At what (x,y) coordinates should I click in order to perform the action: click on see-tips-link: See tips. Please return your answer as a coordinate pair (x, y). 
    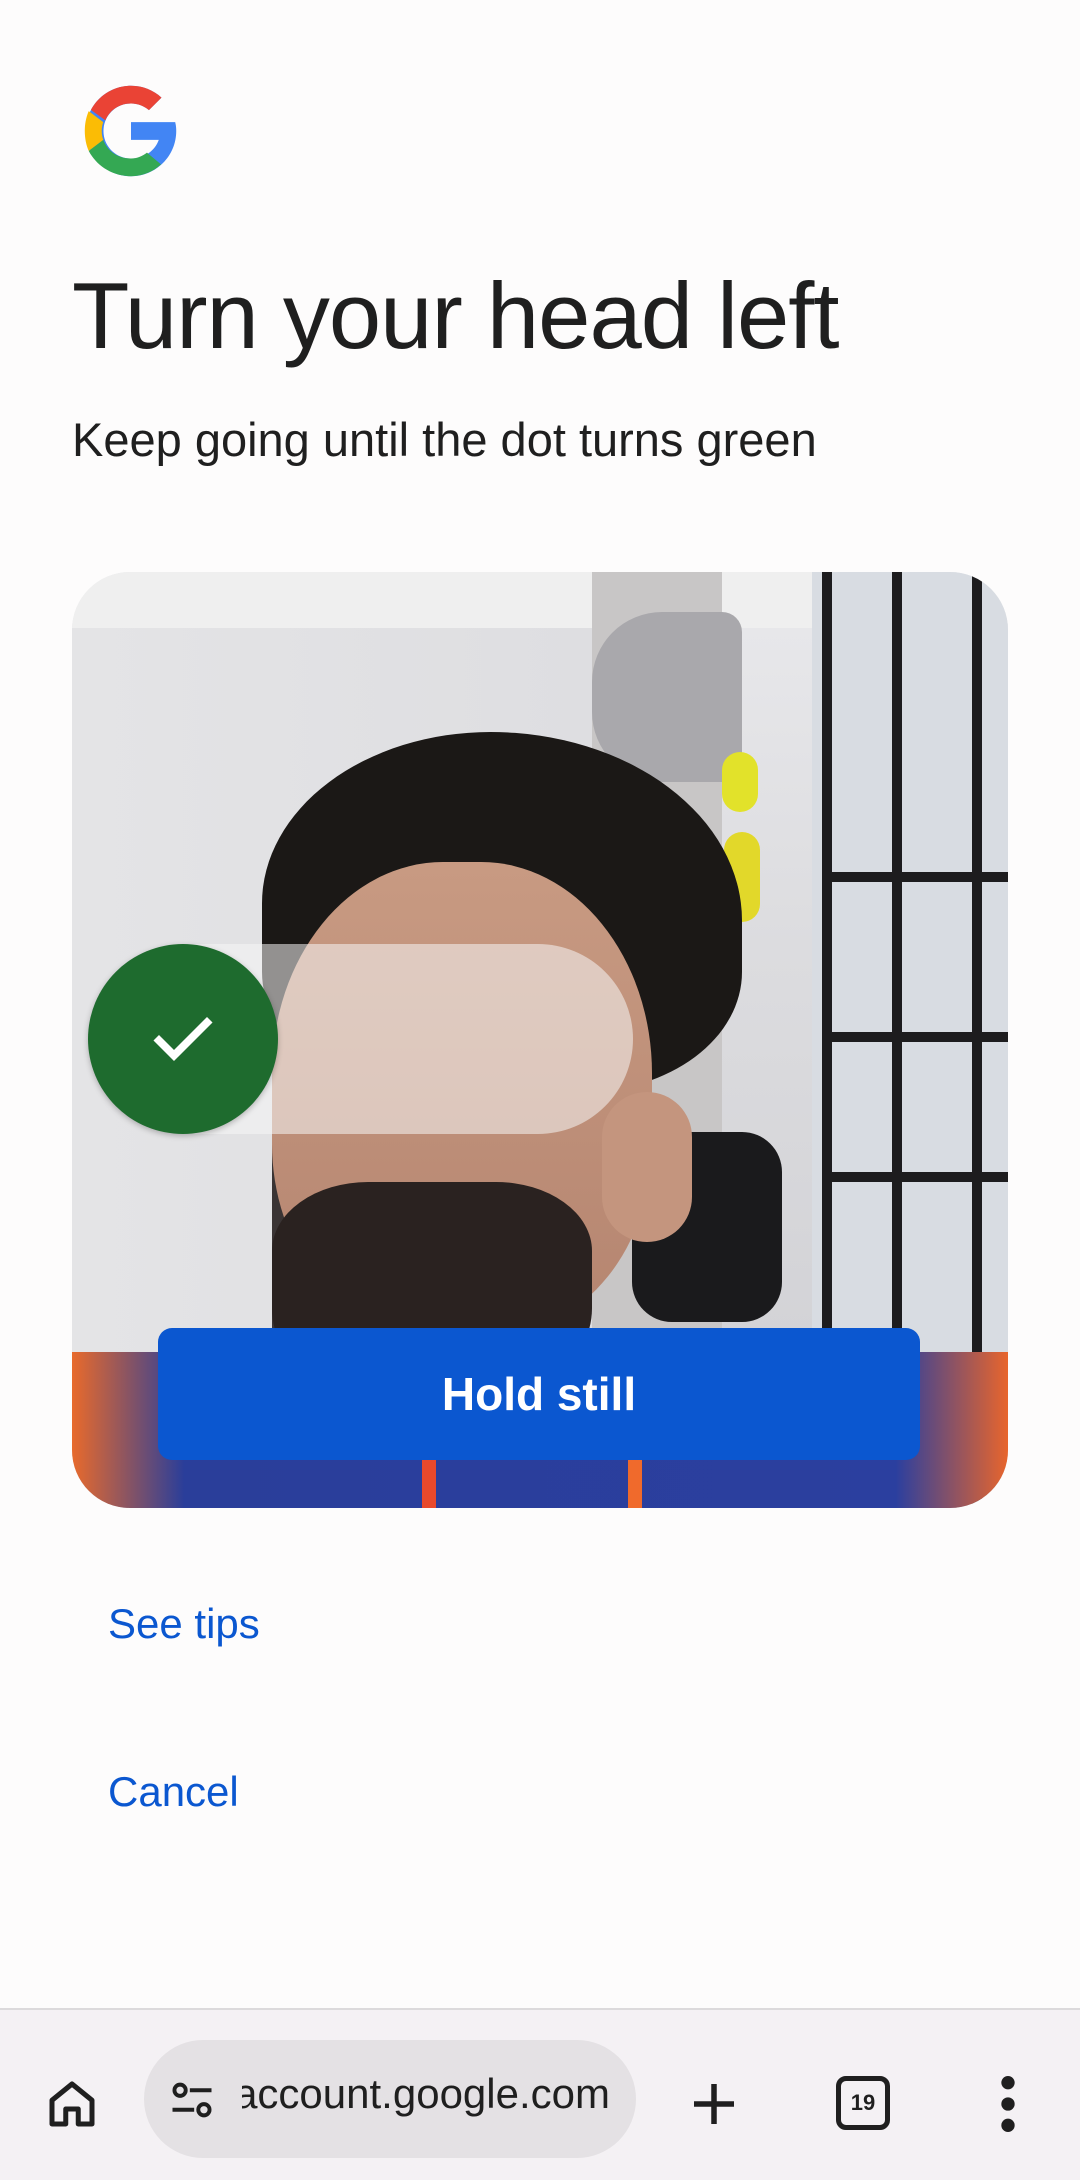
    Looking at the image, I should click on (184, 1624).